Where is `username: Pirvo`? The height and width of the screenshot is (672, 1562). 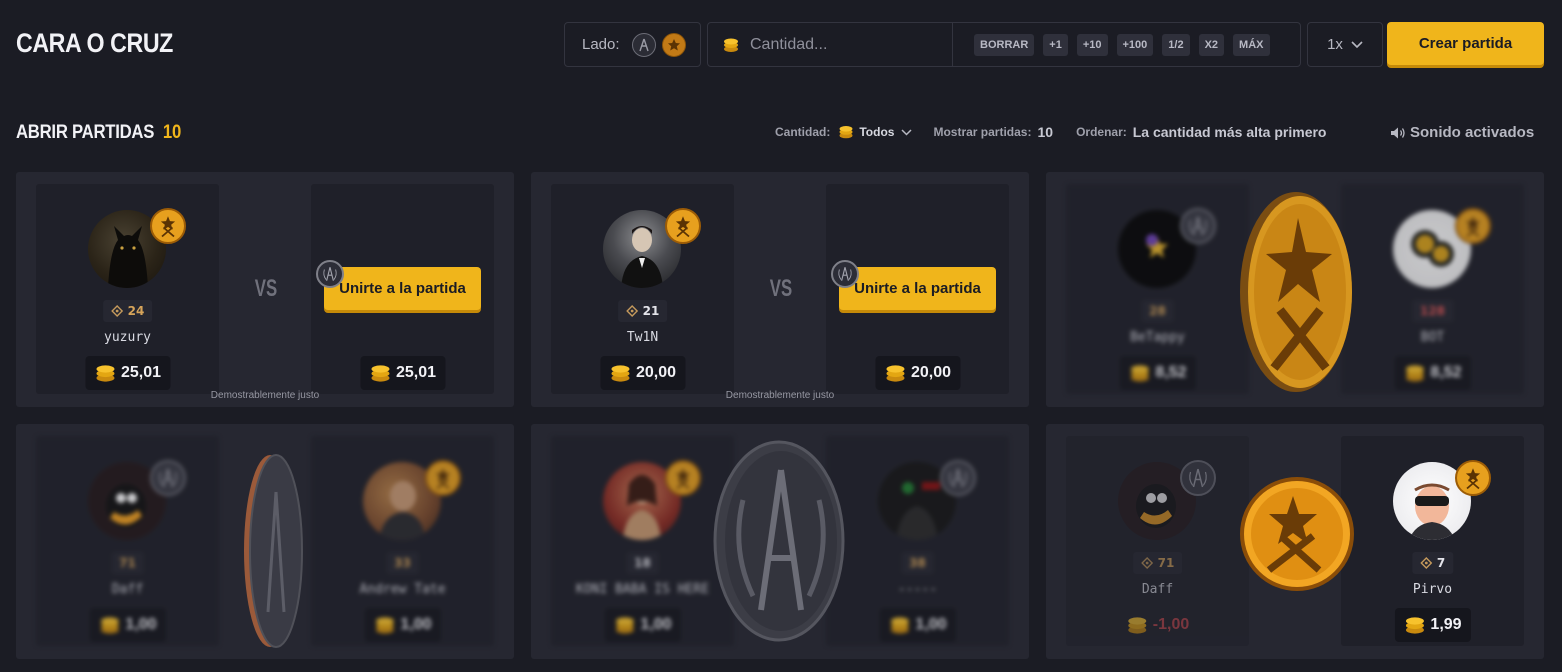
username: Pirvo is located at coordinates (1432, 589).